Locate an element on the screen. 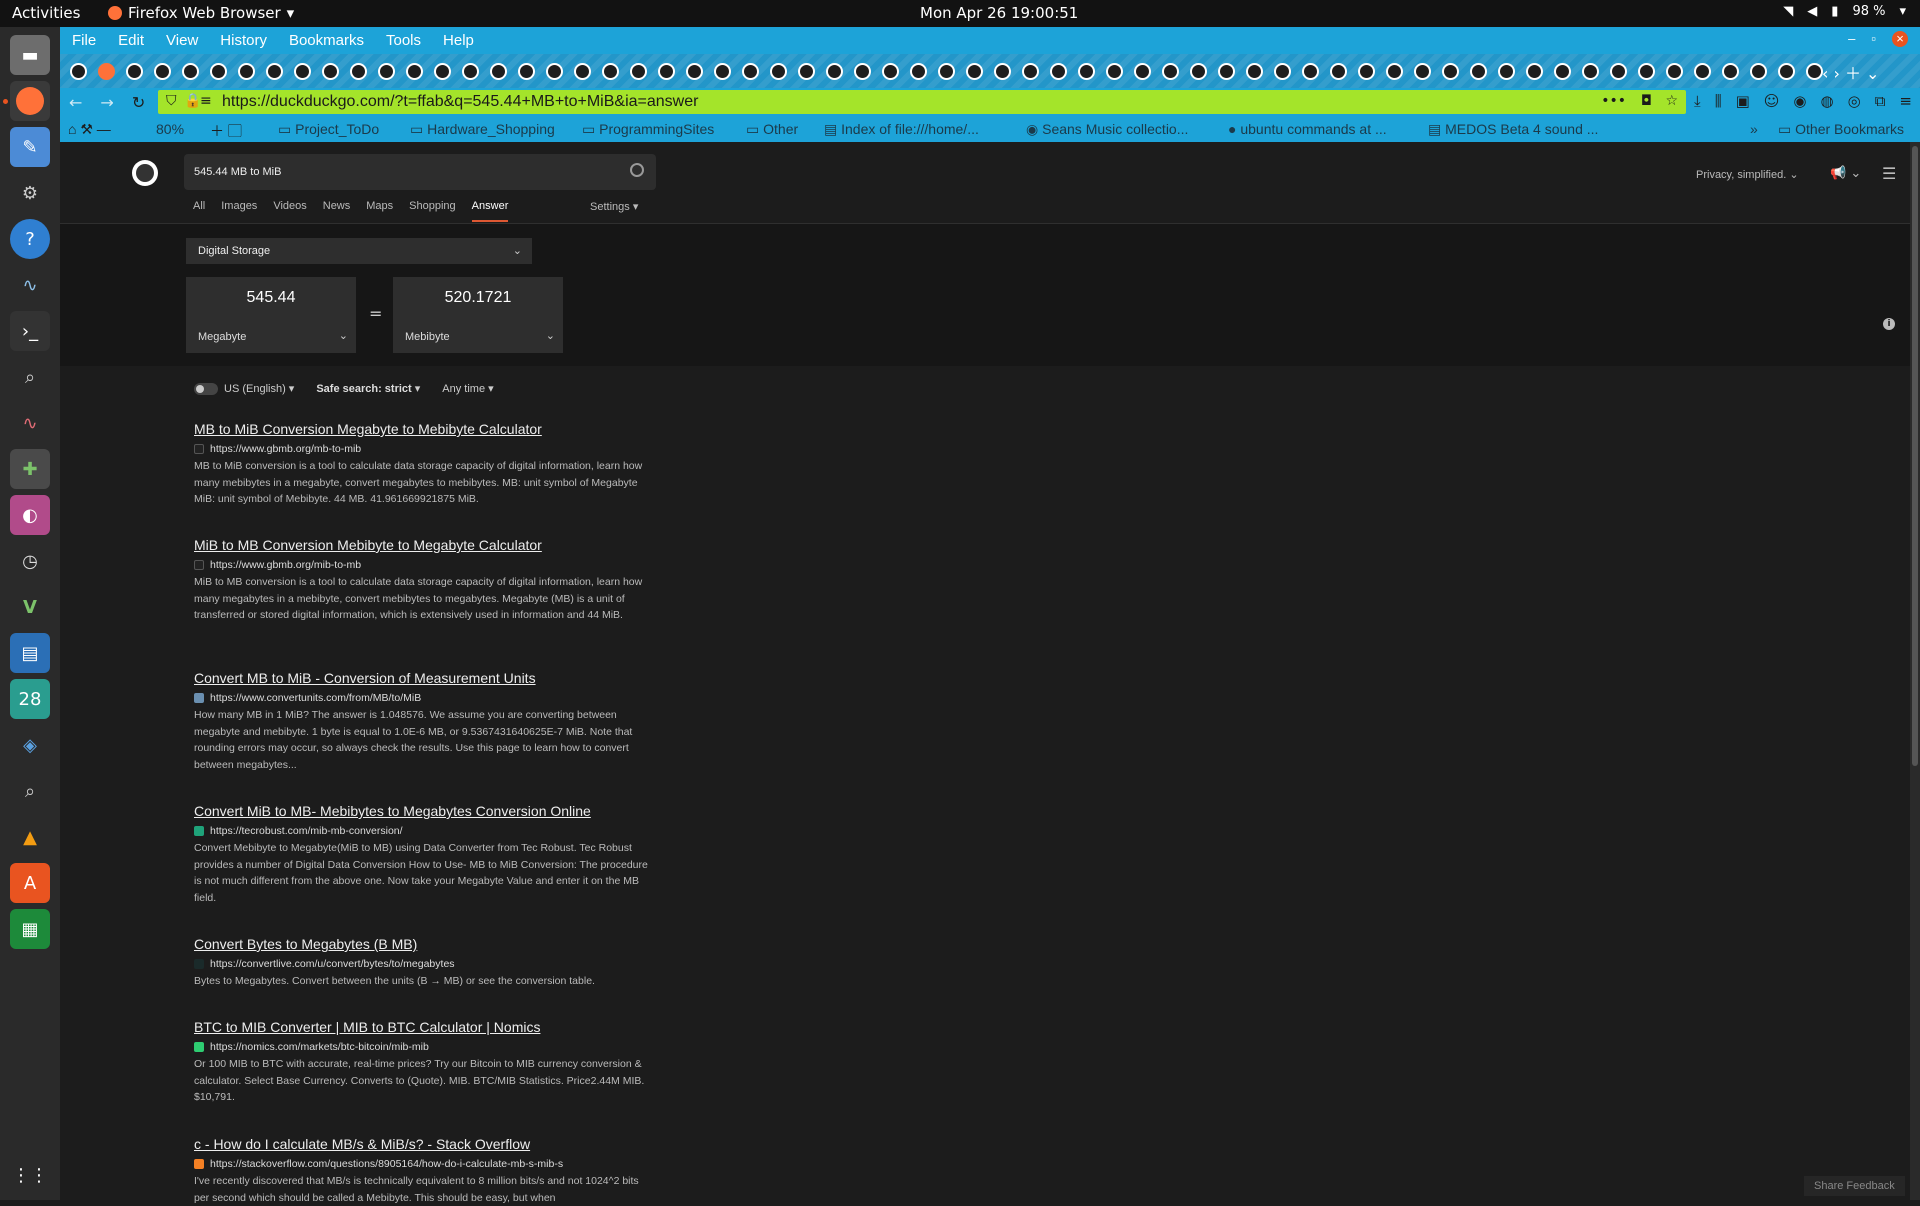 Image resolution: width=1920 pixels, height=1206 pixels. safe-search-filter: Safe search: strict ▾ is located at coordinates (368, 388).